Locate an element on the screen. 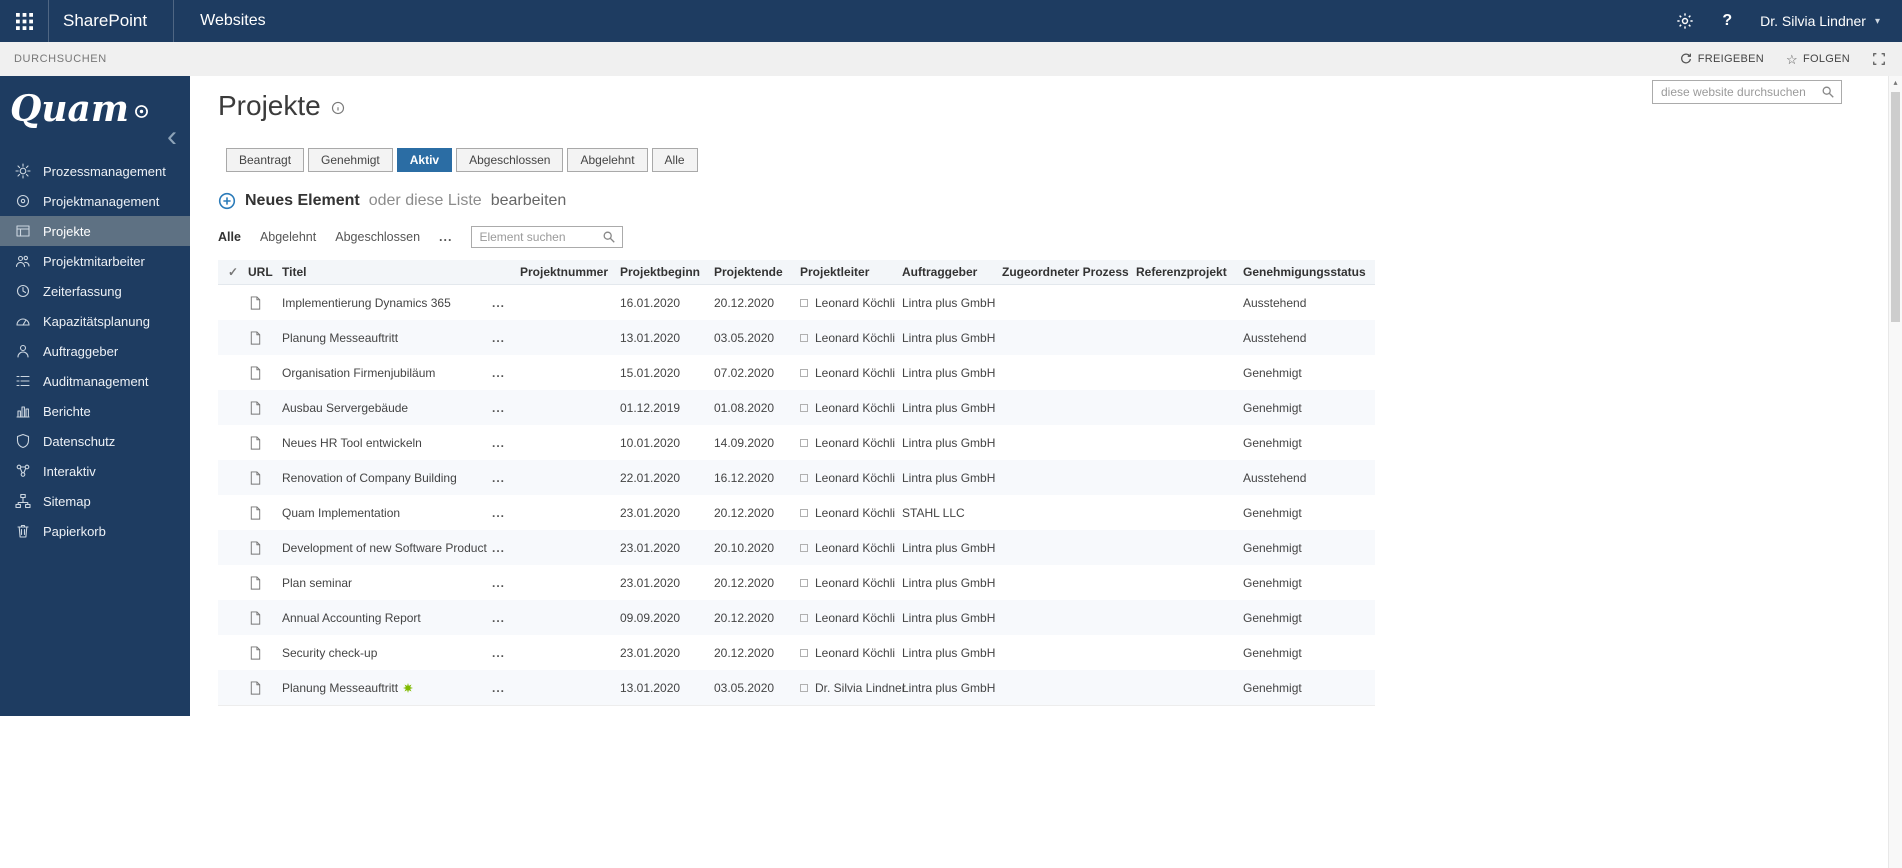 This screenshot has width=1902, height=868. sidebar-item: Interaktiv is located at coordinates (95, 471).